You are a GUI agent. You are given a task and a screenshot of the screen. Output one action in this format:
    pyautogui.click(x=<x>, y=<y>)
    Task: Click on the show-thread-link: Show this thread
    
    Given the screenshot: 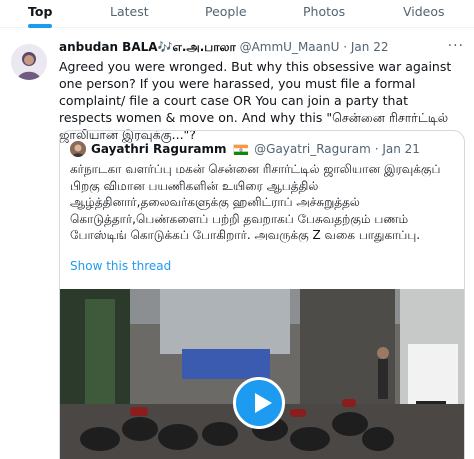 What is the action you would take?
    pyautogui.click(x=120, y=266)
    